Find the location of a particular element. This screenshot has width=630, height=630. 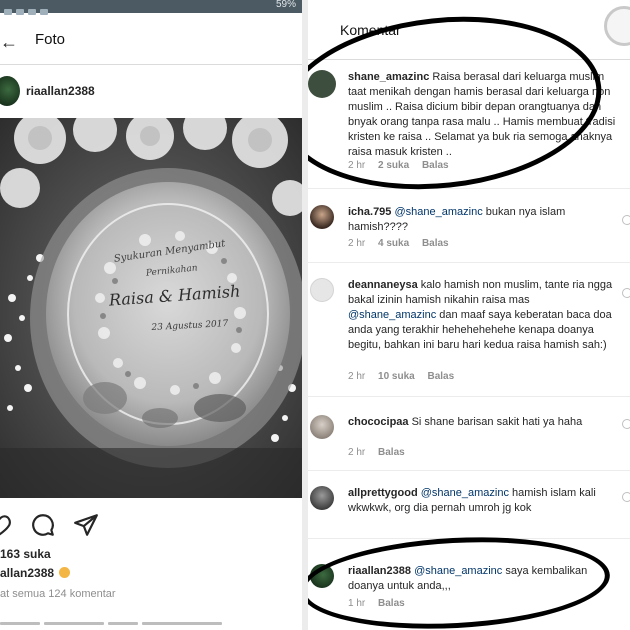

cut-off-content is located at coordinates (151, 618).